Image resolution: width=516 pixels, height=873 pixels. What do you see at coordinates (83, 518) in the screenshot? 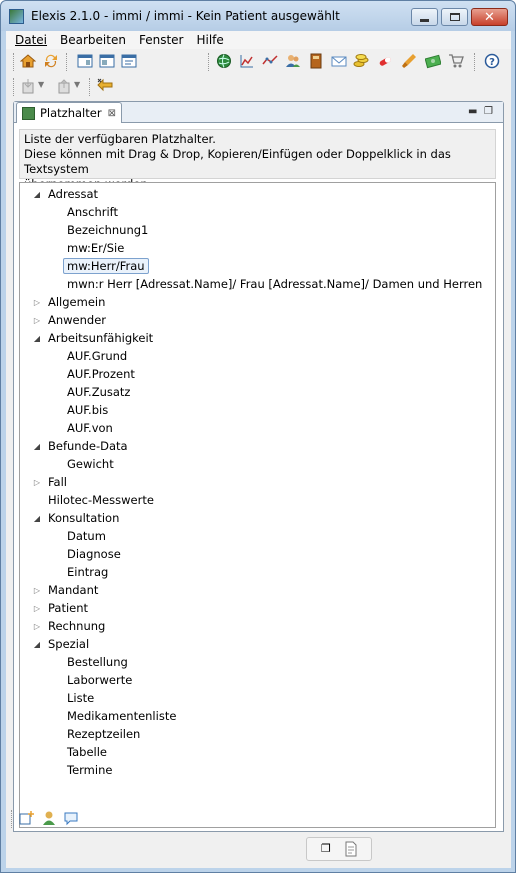
I see `tree-category: Konsultation` at bounding box center [83, 518].